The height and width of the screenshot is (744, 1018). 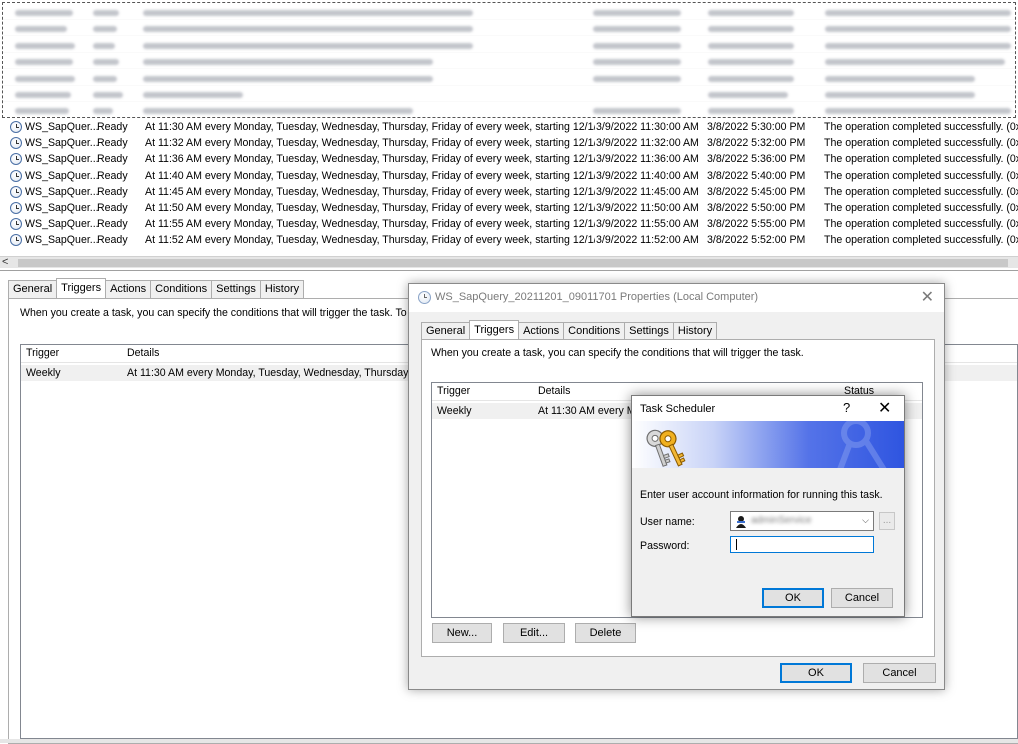 I want to click on trigger-details: At 11:30 AM every M, so click(x=587, y=411).